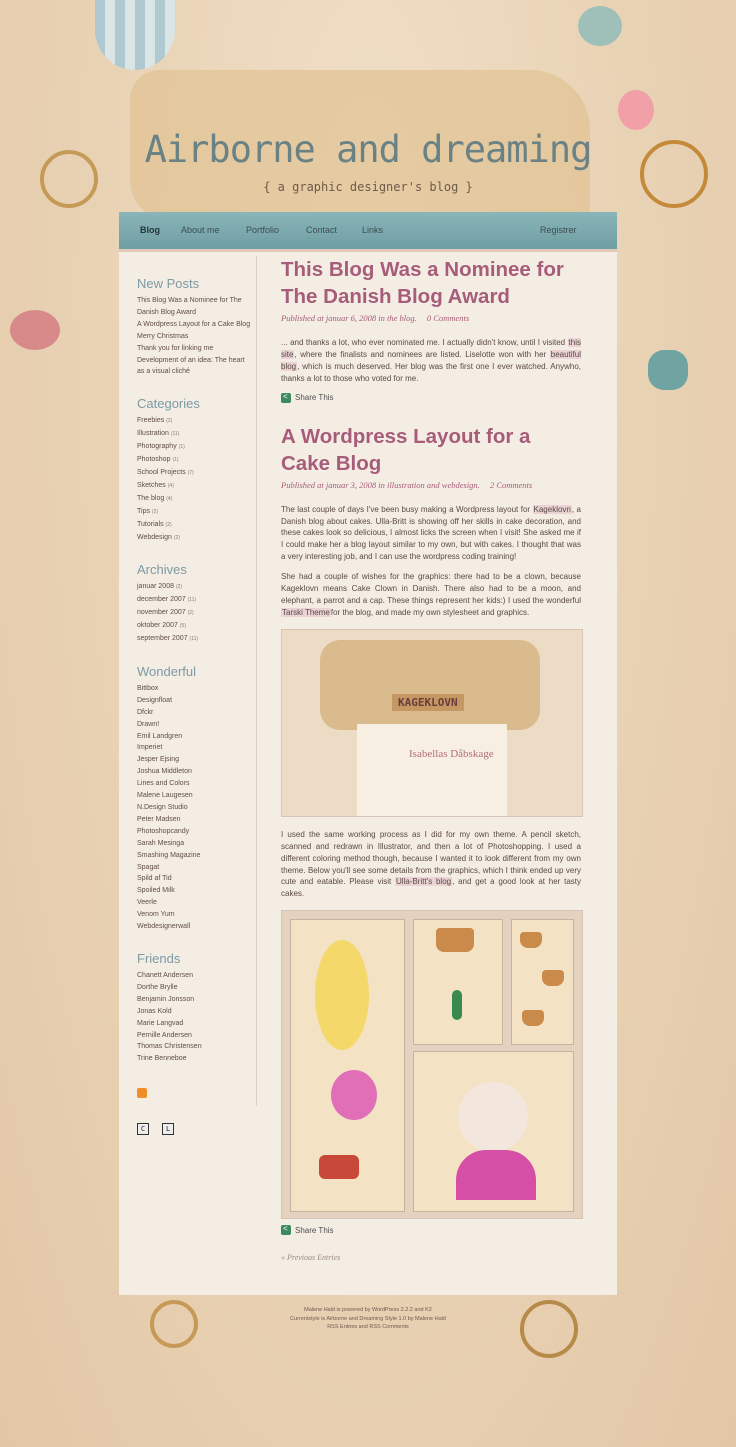 The width and height of the screenshot is (736, 1447). What do you see at coordinates (424, 882) in the screenshot?
I see `inline-link: Ulla-Britt's blog` at bounding box center [424, 882].